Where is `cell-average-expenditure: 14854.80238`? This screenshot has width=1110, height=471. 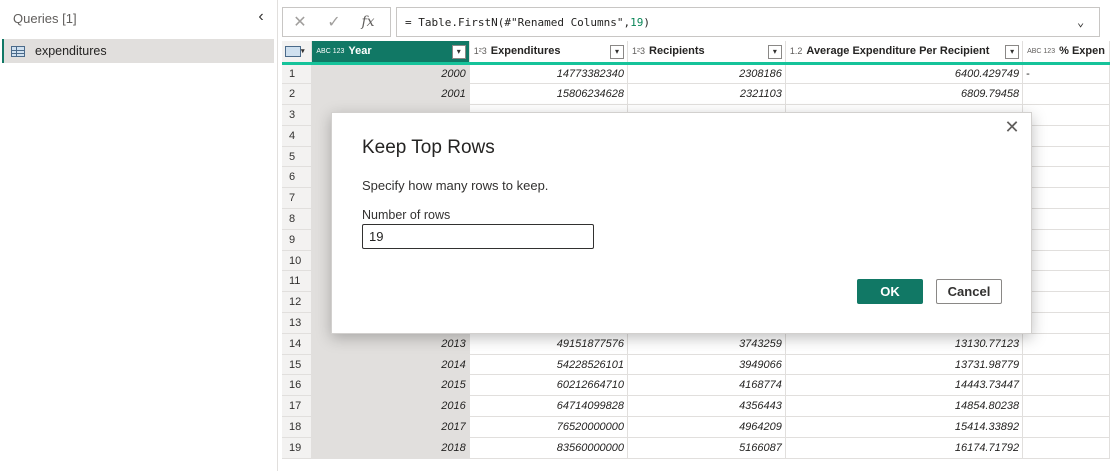
cell-average-expenditure: 14854.80238 is located at coordinates (904, 406).